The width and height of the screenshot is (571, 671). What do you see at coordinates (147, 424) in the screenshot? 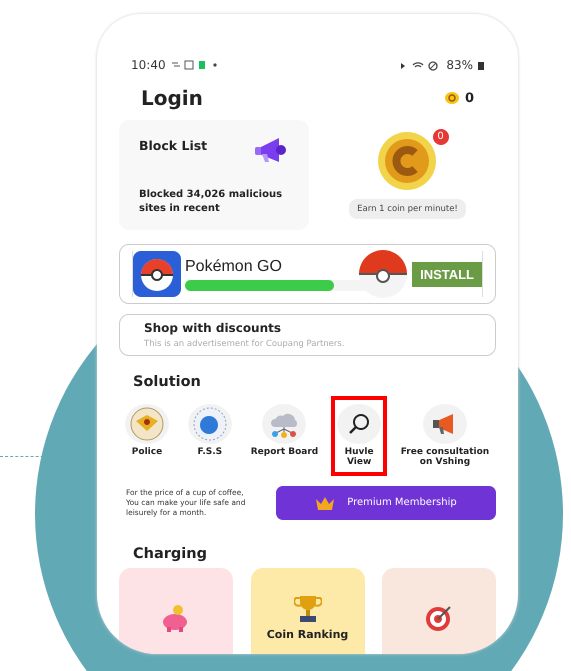
I see `police-emblem-icon` at bounding box center [147, 424].